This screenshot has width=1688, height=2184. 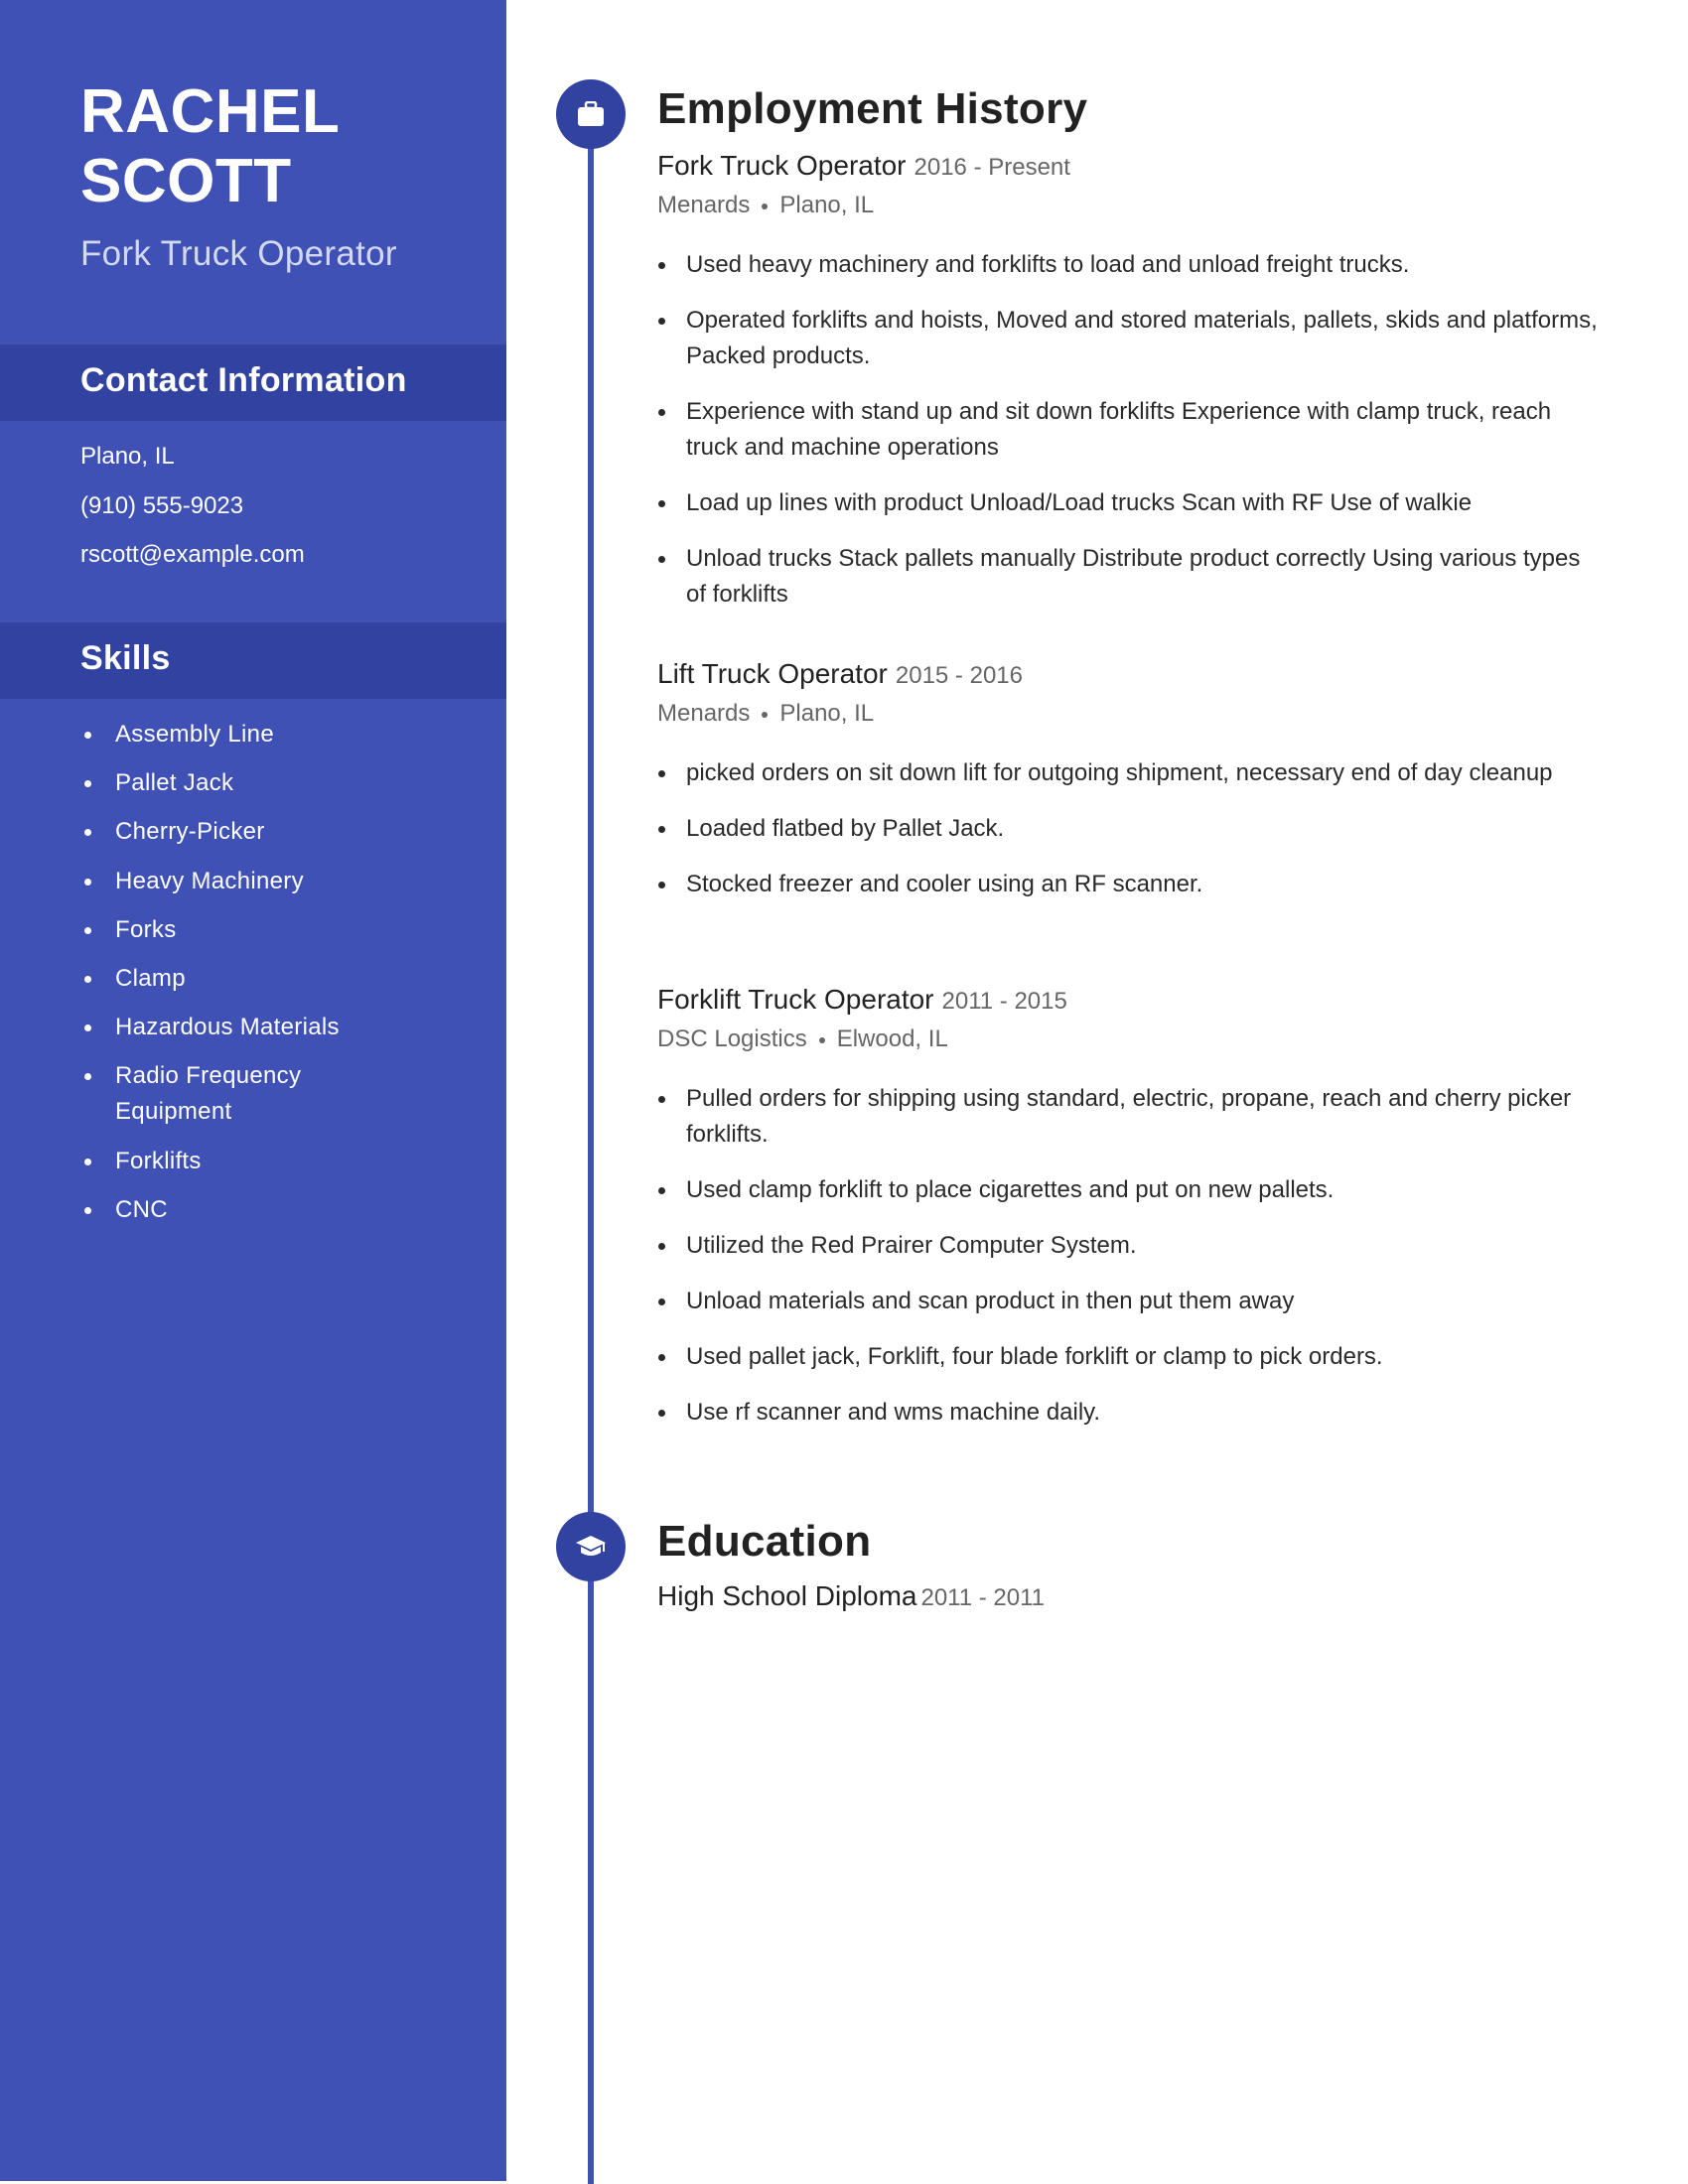 What do you see at coordinates (872, 108) in the screenshot?
I see `employment-title: Employment History` at bounding box center [872, 108].